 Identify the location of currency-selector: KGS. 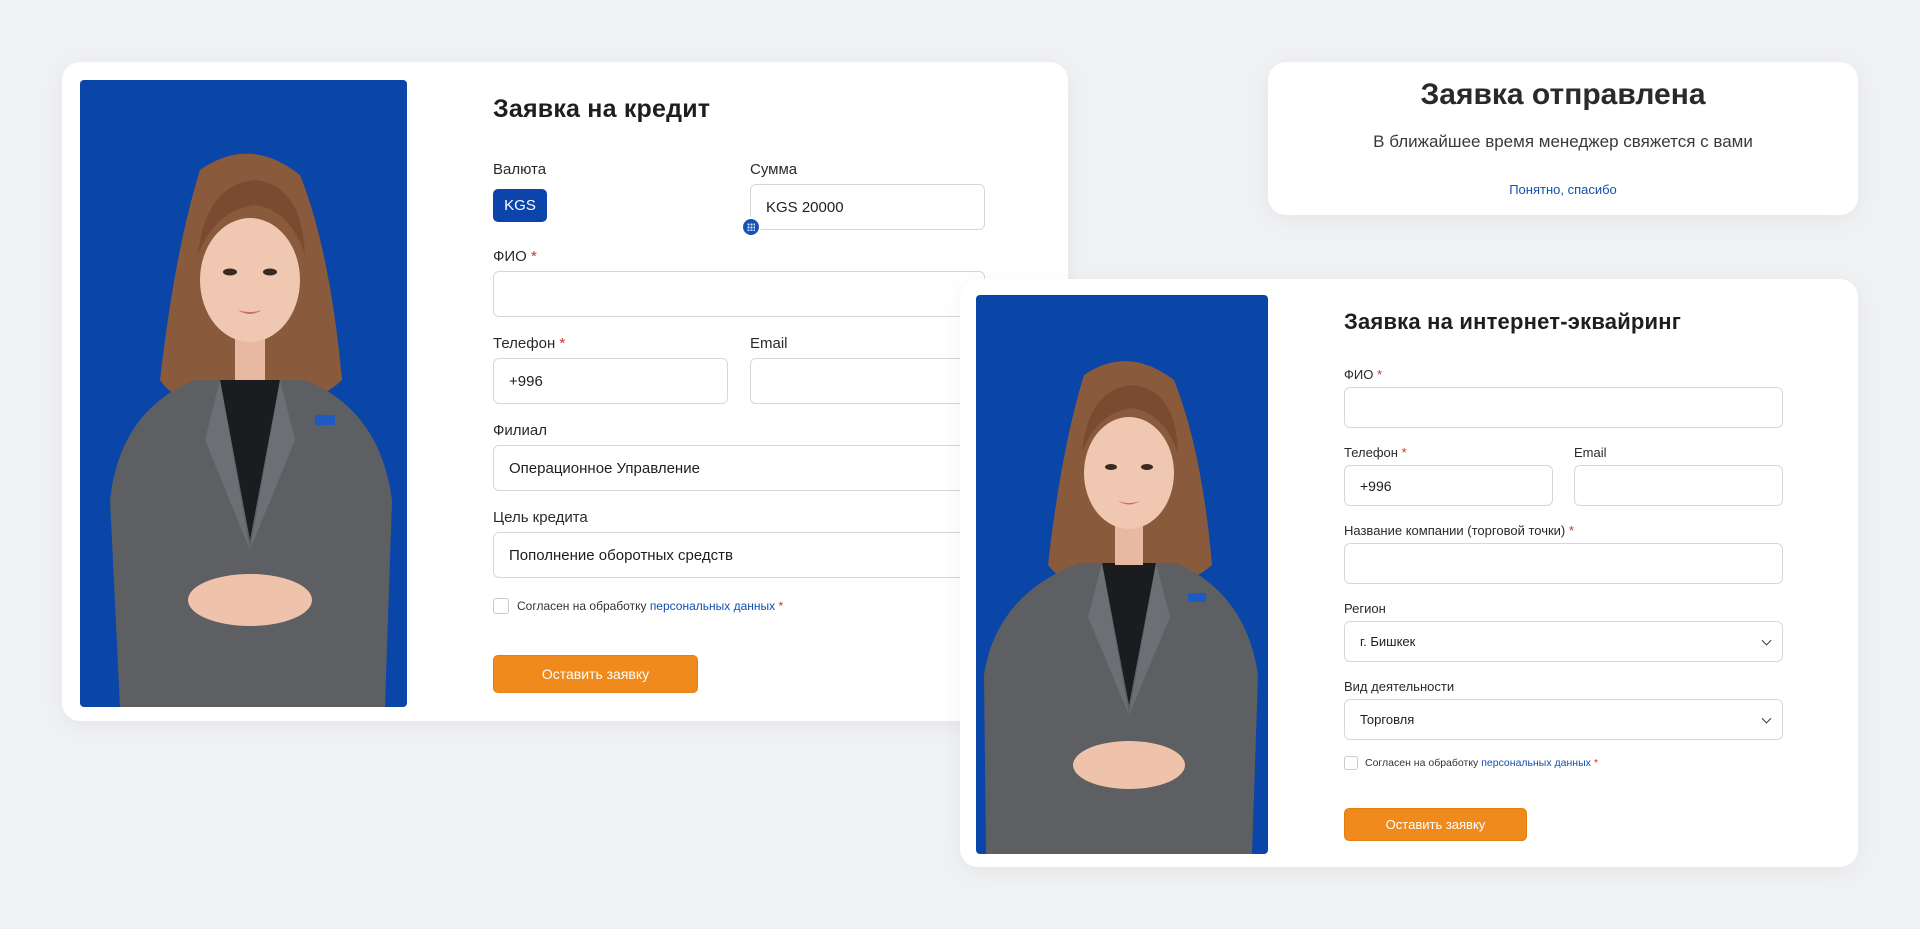
(520, 205).